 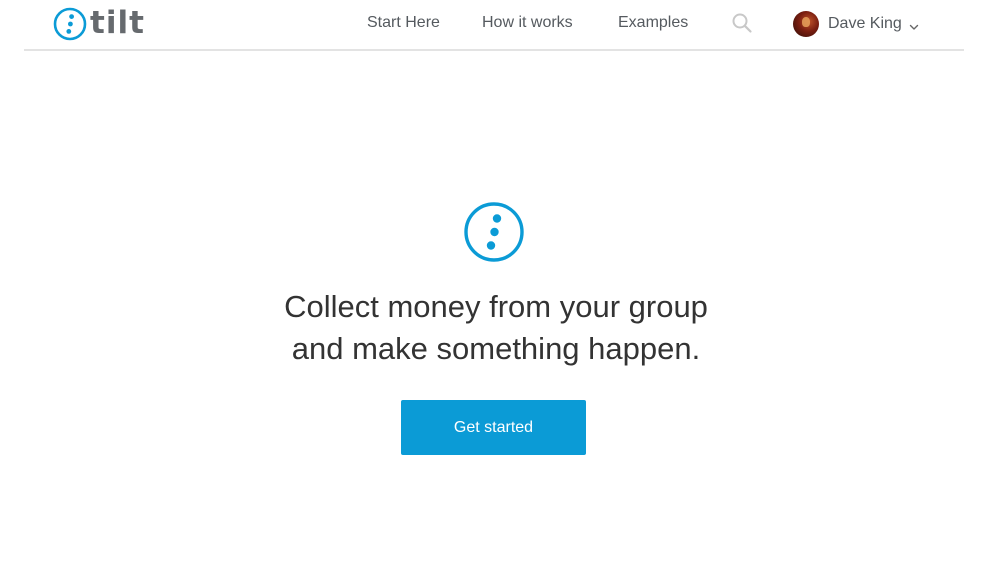 I want to click on nav-examples: Examples, so click(x=653, y=23).